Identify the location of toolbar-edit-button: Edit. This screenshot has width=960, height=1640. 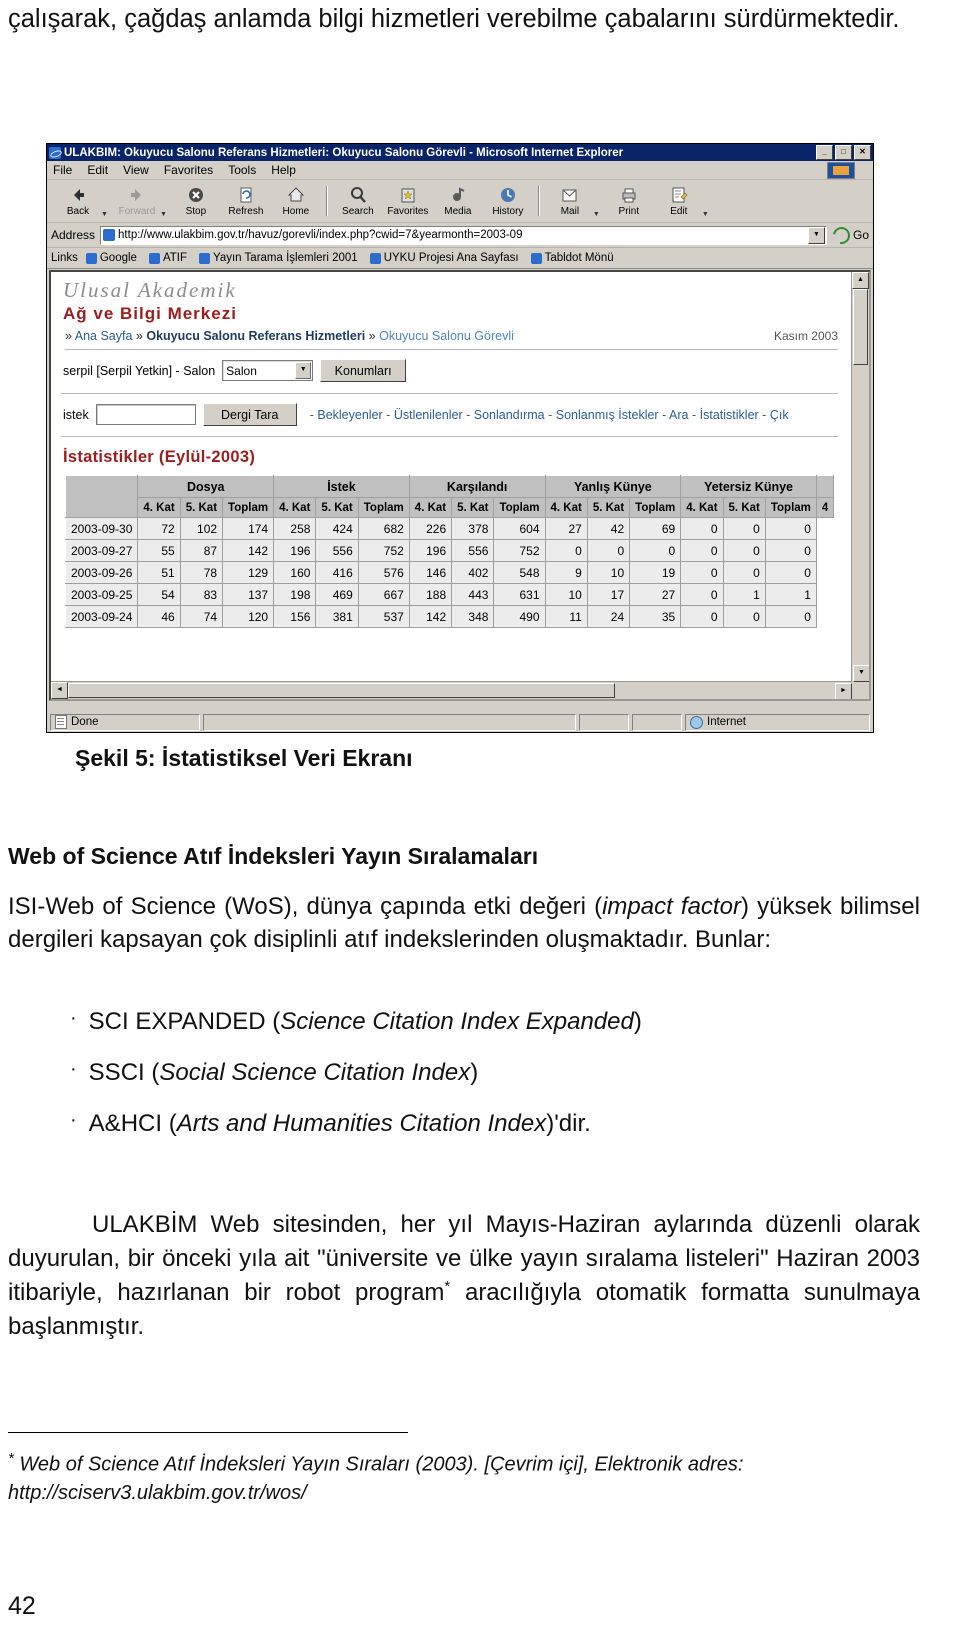
(679, 201).